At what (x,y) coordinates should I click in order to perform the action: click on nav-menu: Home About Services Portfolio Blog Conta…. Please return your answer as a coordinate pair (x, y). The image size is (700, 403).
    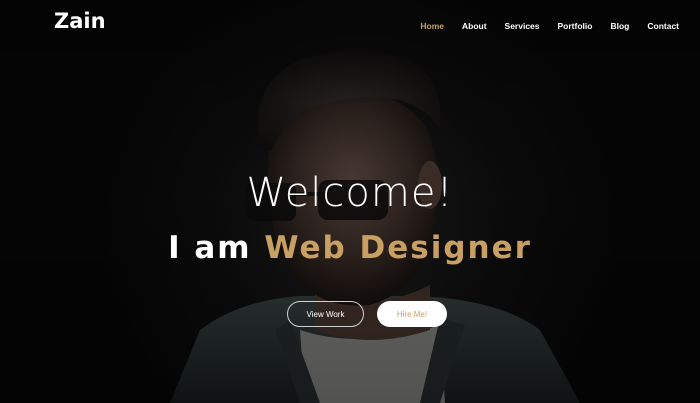
    Looking at the image, I should click on (540, 25).